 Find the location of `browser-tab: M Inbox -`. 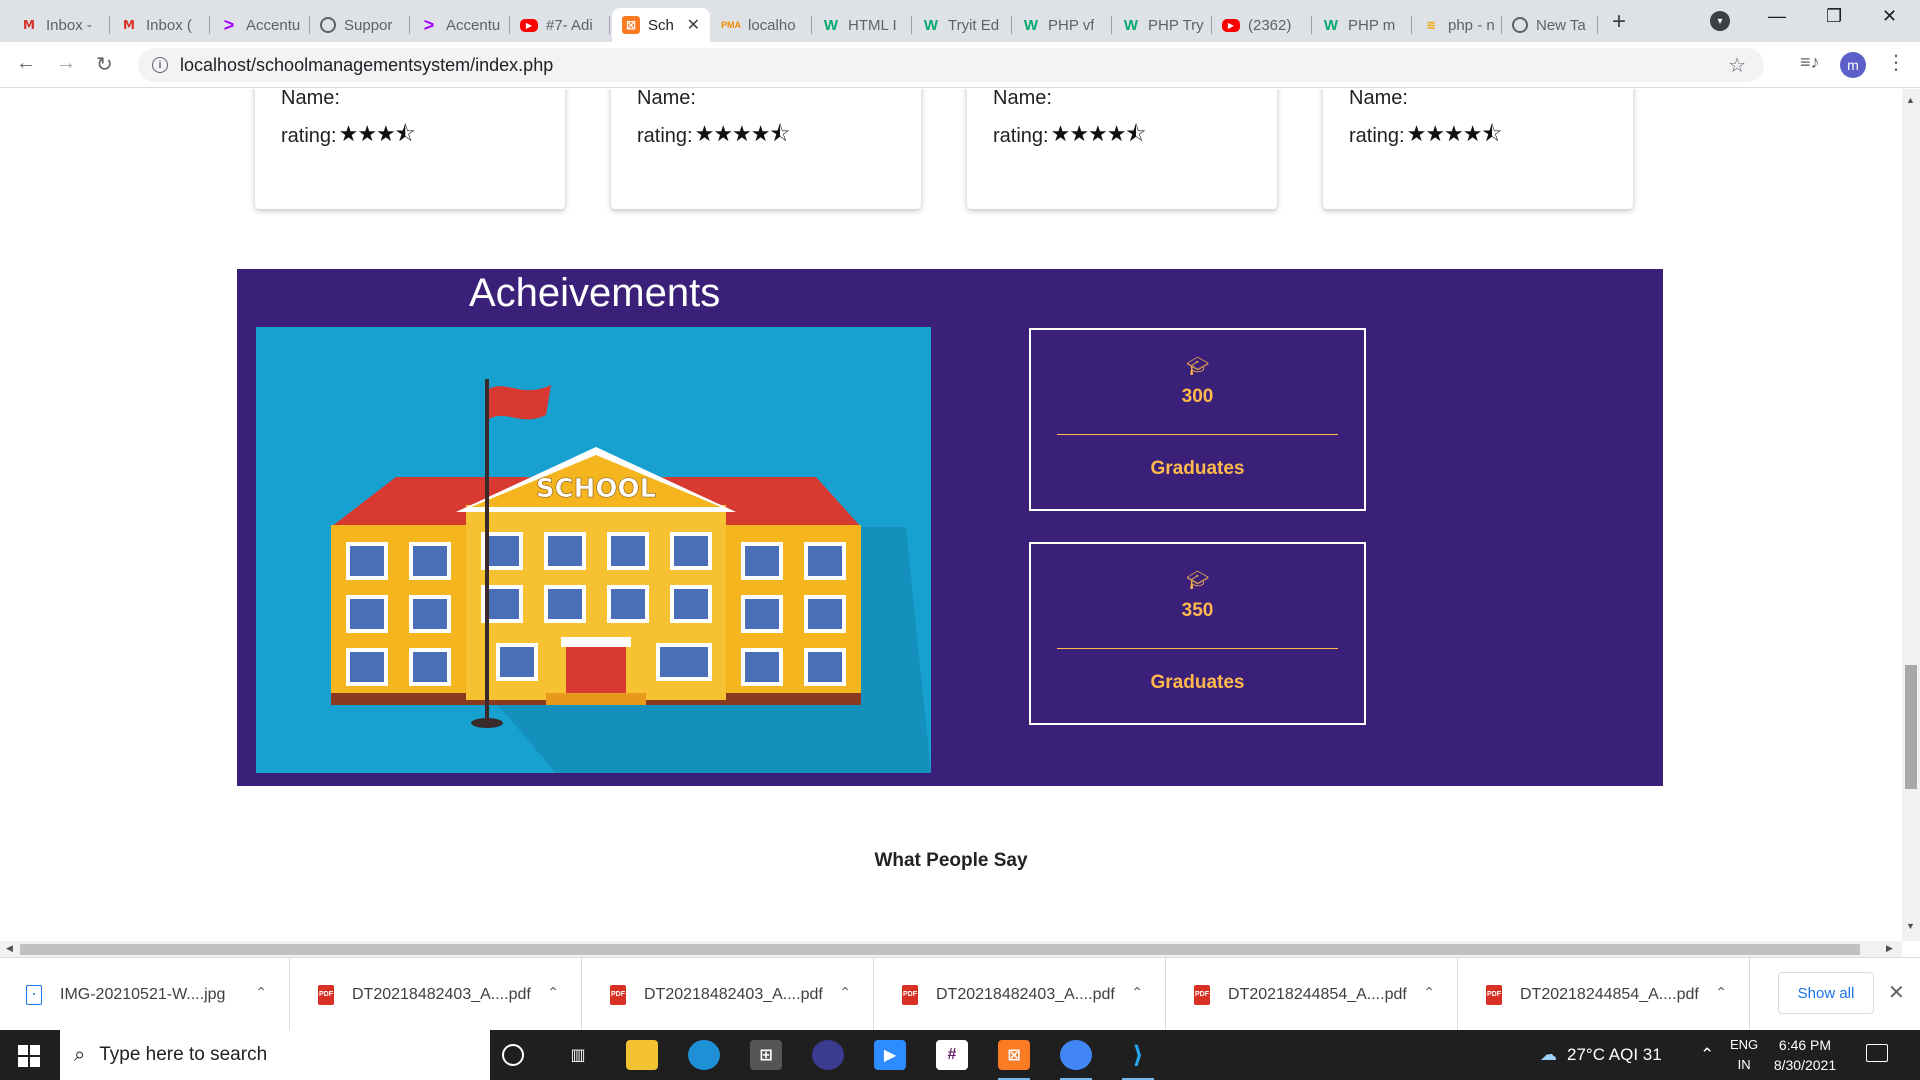

browser-tab: M Inbox - is located at coordinates (60, 25).